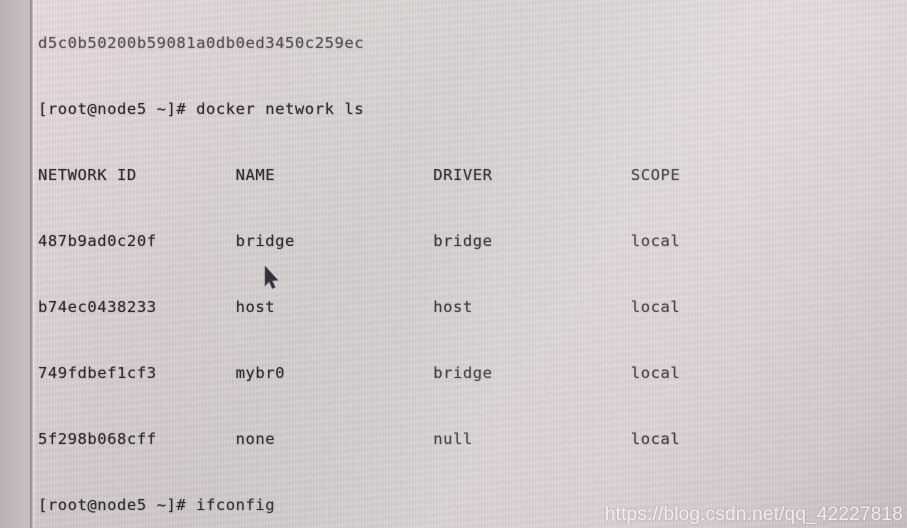  Describe the element at coordinates (15, 264) in the screenshot. I see `monitor-bezel-left` at that location.